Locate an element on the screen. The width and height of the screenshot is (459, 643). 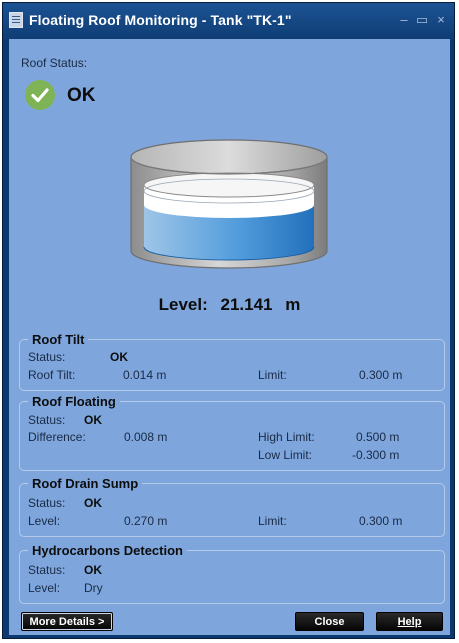
check-circle-icon is located at coordinates (40, 95).